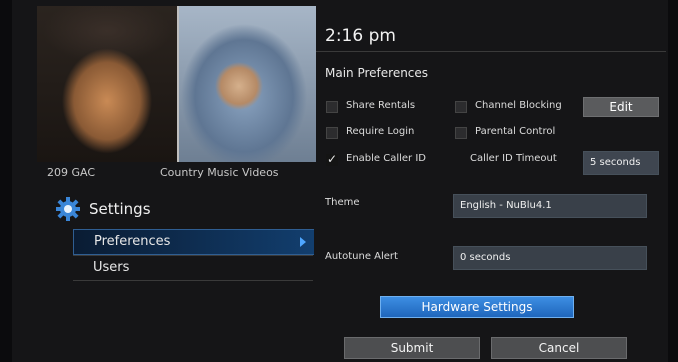 The height and width of the screenshot is (362, 678). What do you see at coordinates (518, 105) in the screenshot?
I see `checkbox-label: Channel Blocking` at bounding box center [518, 105].